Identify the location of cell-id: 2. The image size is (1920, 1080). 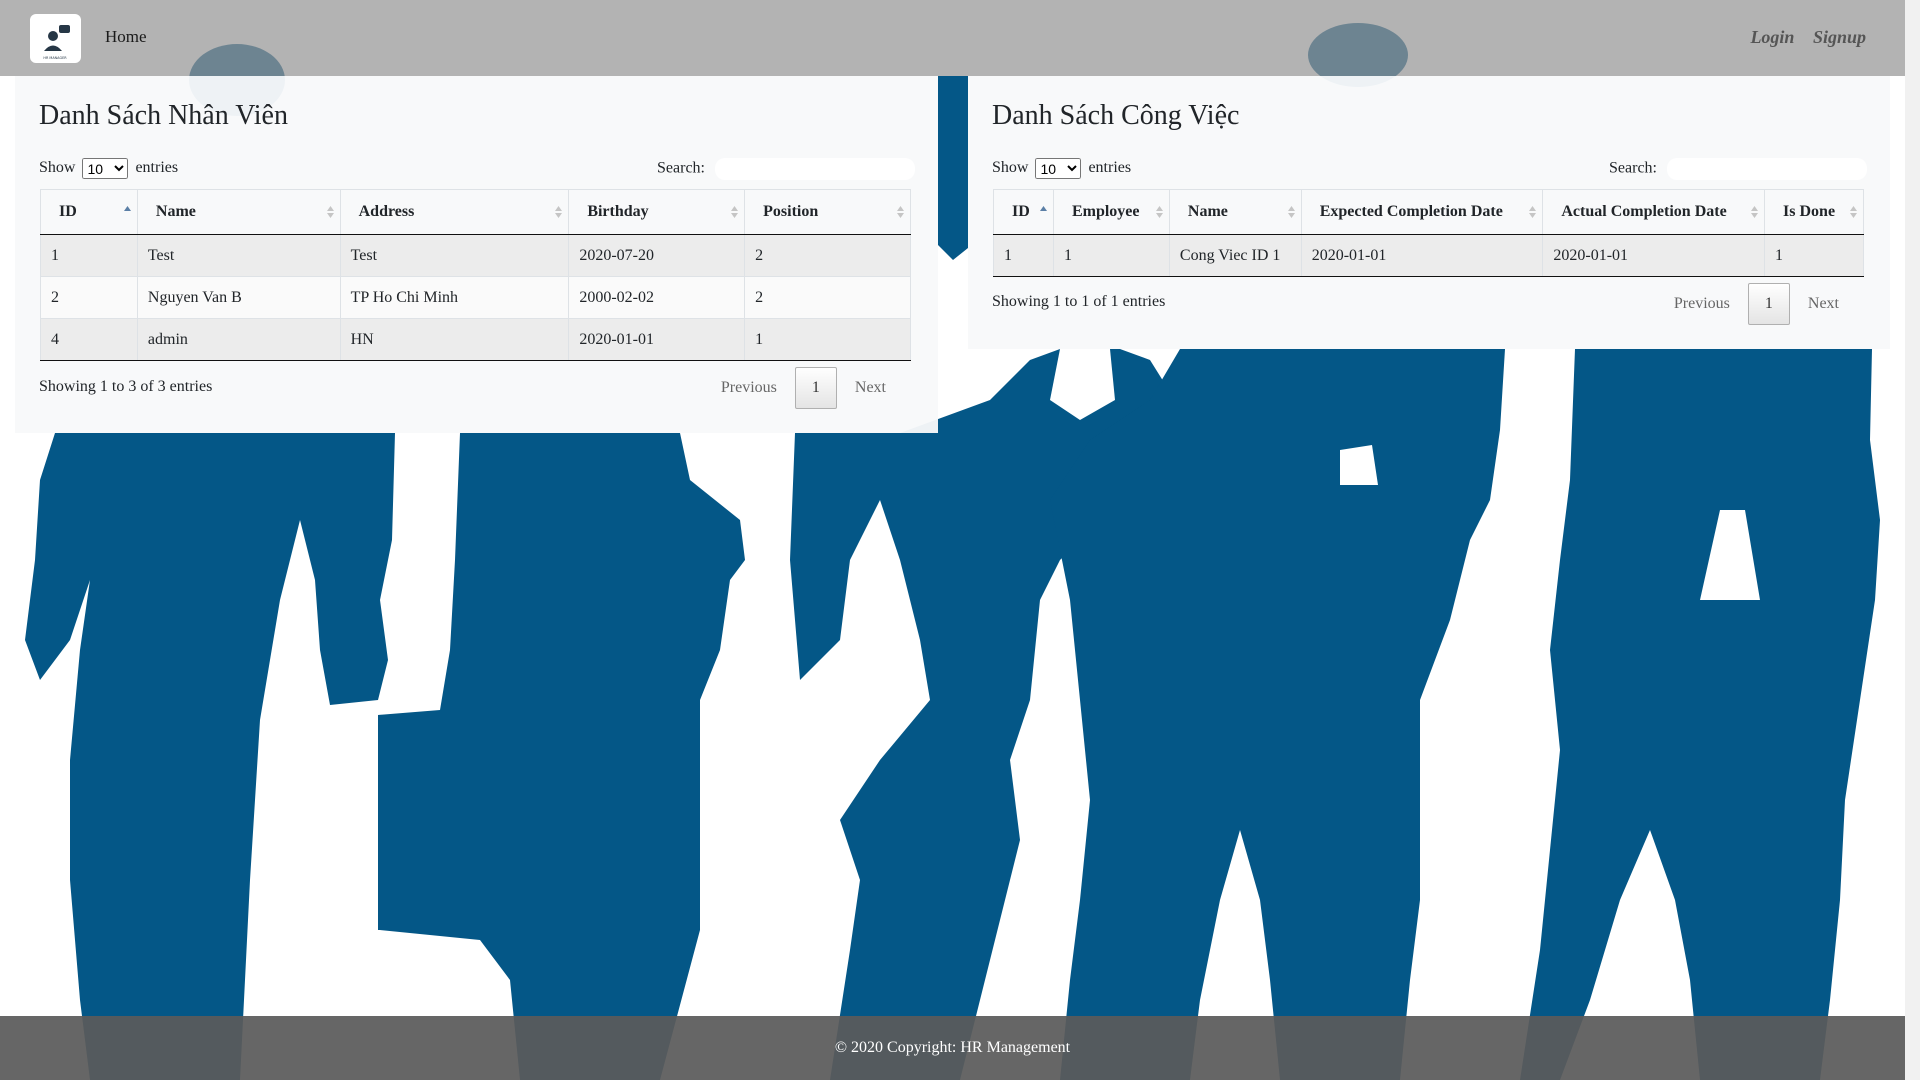
(89, 297).